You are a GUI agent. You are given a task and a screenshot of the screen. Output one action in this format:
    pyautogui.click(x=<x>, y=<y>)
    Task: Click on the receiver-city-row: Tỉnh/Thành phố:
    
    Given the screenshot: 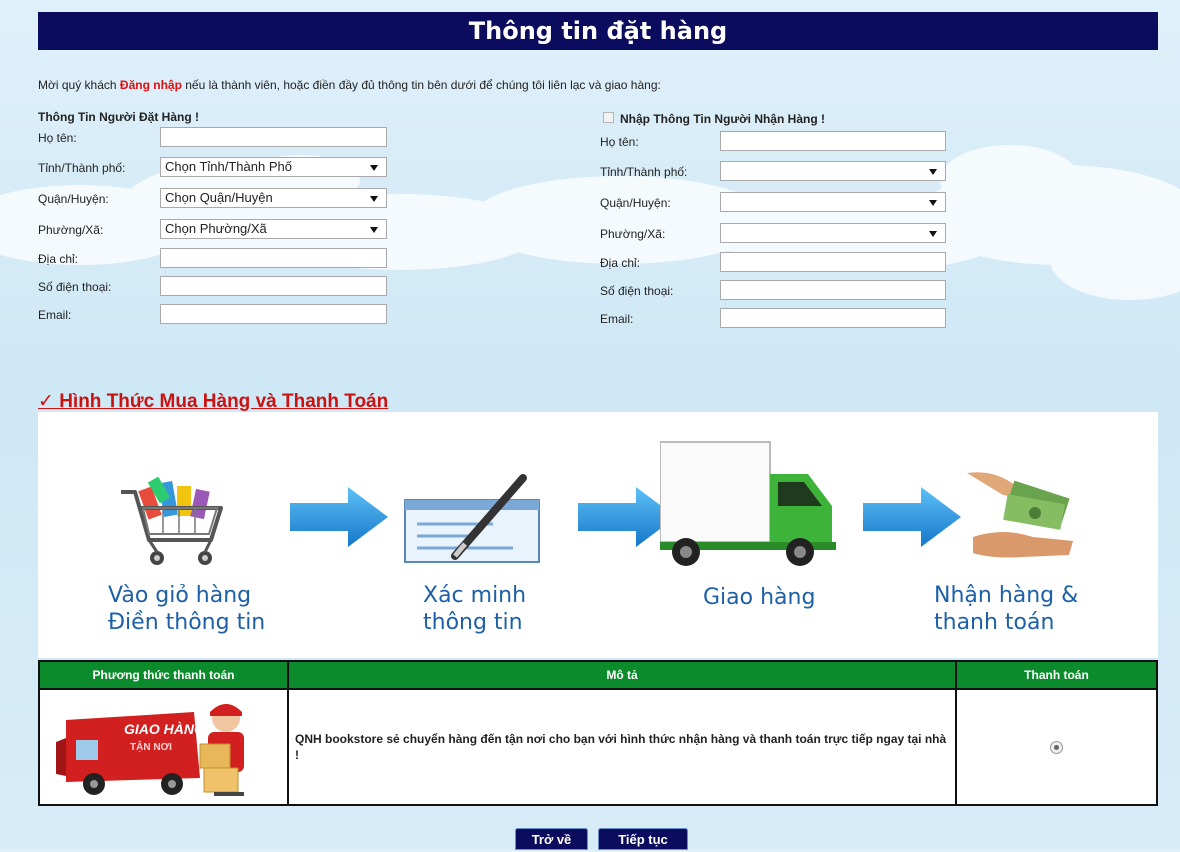 What is the action you would take?
    pyautogui.click(x=775, y=172)
    